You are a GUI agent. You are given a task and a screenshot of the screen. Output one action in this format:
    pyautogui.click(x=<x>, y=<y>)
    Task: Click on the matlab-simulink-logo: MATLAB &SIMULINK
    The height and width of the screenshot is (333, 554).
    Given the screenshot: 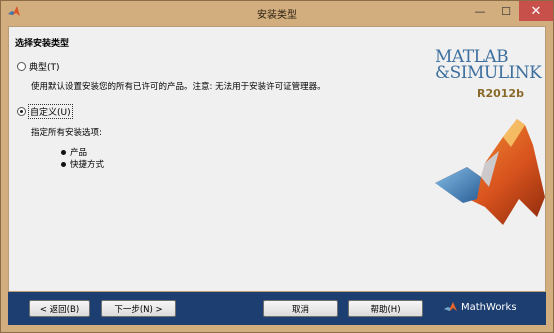 What is the action you would take?
    pyautogui.click(x=490, y=65)
    